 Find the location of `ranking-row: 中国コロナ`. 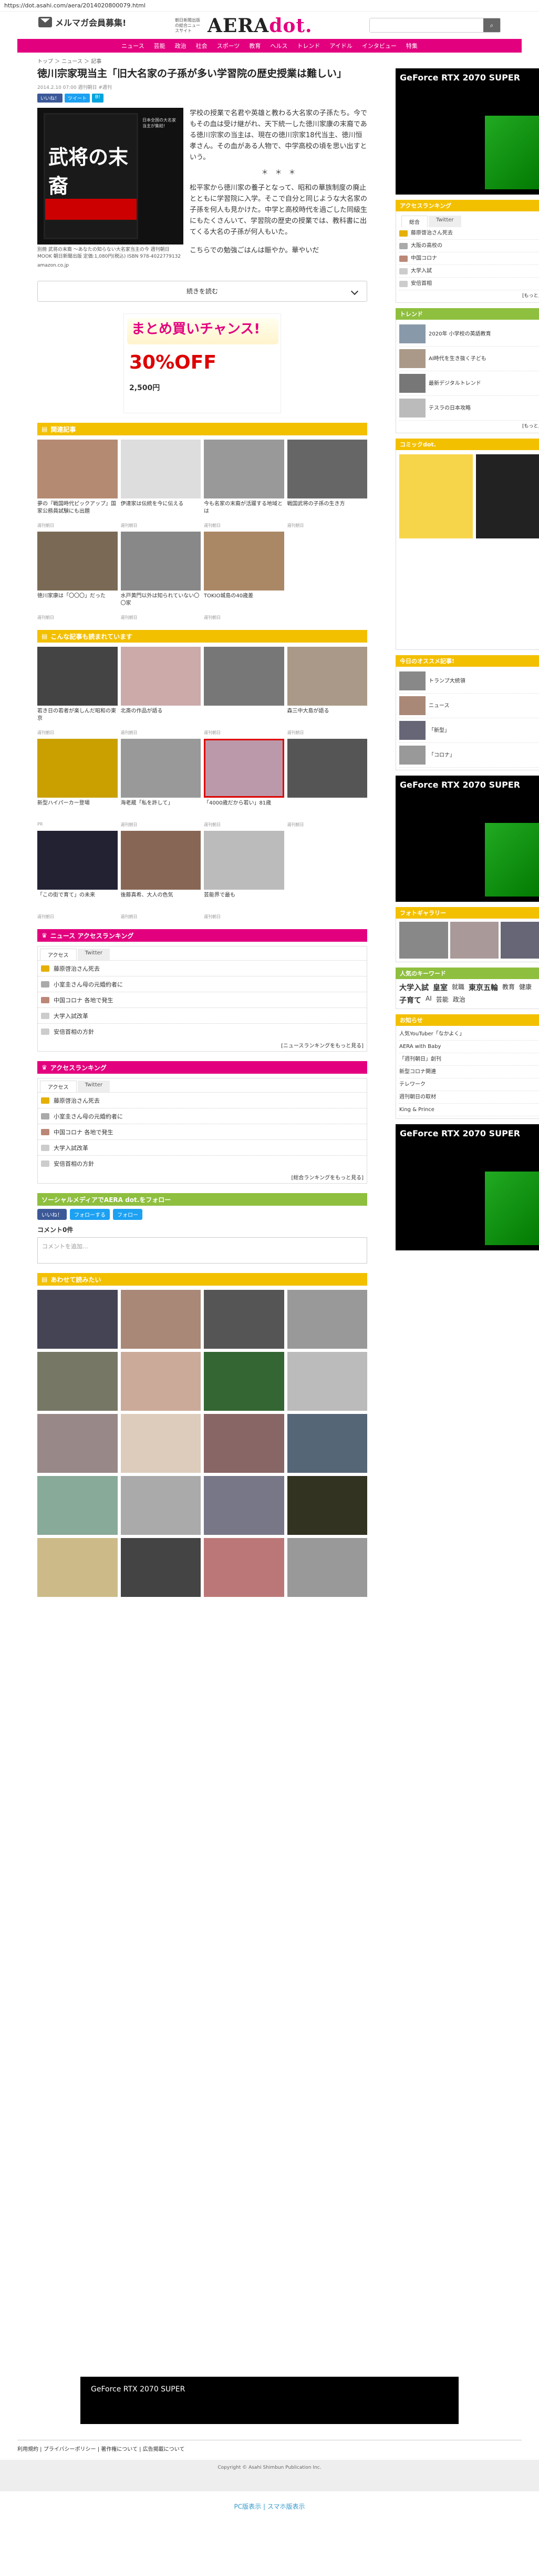

ranking-row: 中国コロナ is located at coordinates (469, 258).